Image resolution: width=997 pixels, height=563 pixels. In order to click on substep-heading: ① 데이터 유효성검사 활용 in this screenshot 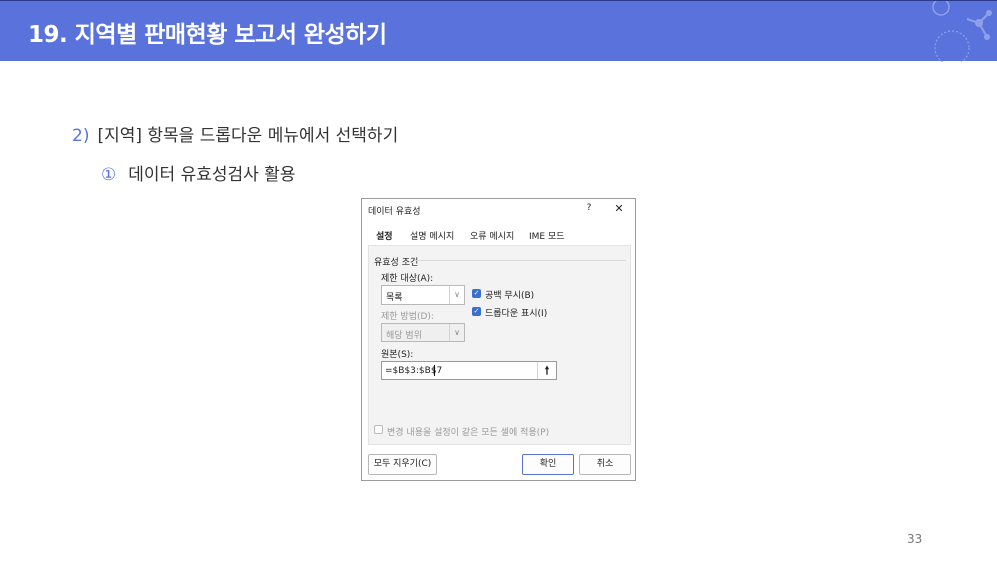, I will do `click(198, 172)`.